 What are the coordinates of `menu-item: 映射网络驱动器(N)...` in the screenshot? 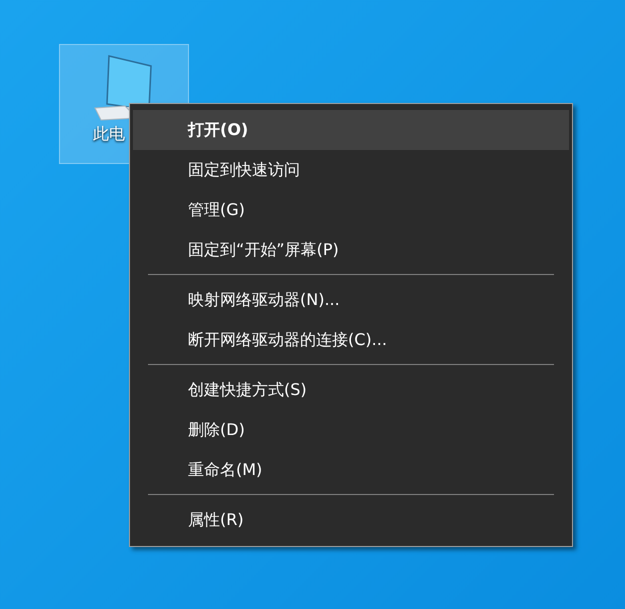 It's located at (351, 300).